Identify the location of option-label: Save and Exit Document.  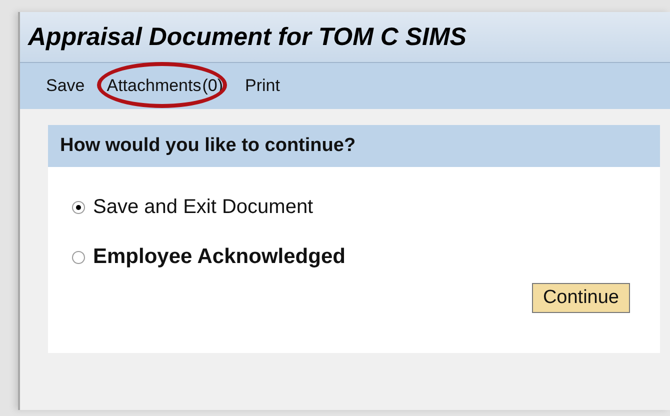
(203, 207).